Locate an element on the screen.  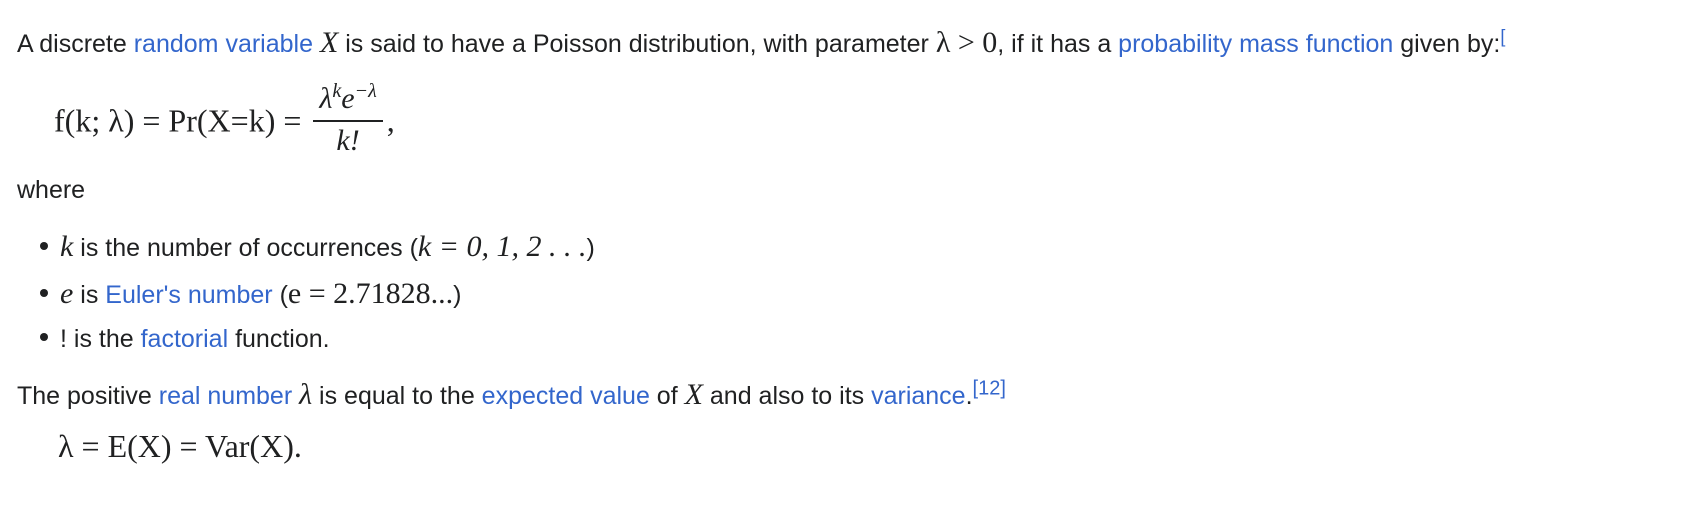
para2-text-2: is equal to the is located at coordinates (397, 396).